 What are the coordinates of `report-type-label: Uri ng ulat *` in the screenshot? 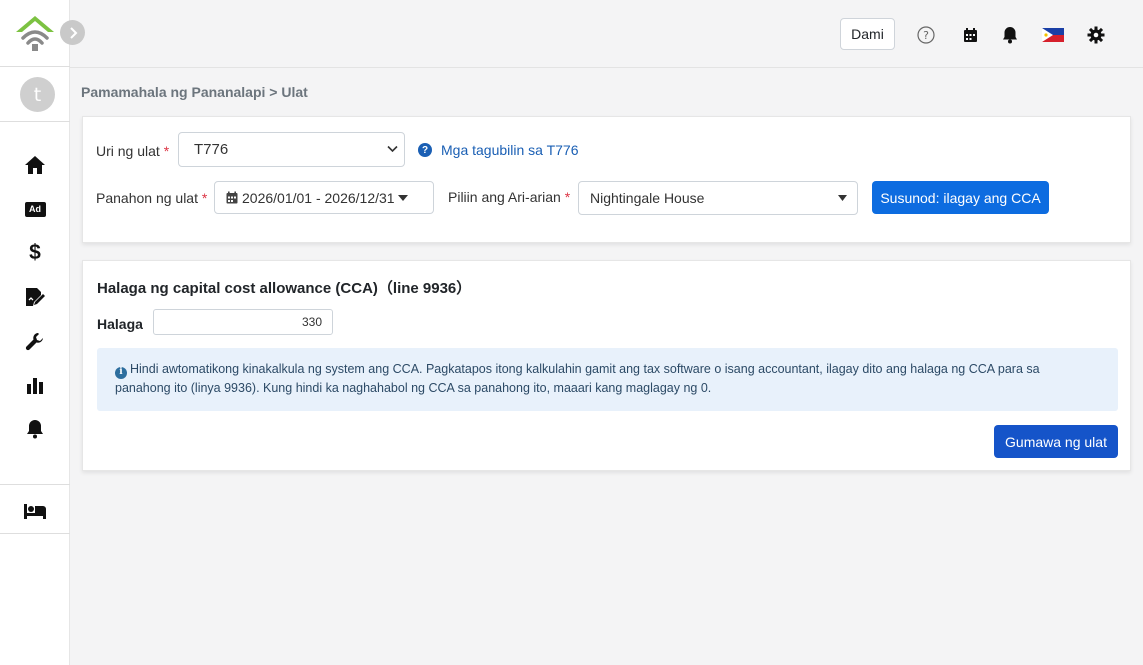 It's located at (132, 151).